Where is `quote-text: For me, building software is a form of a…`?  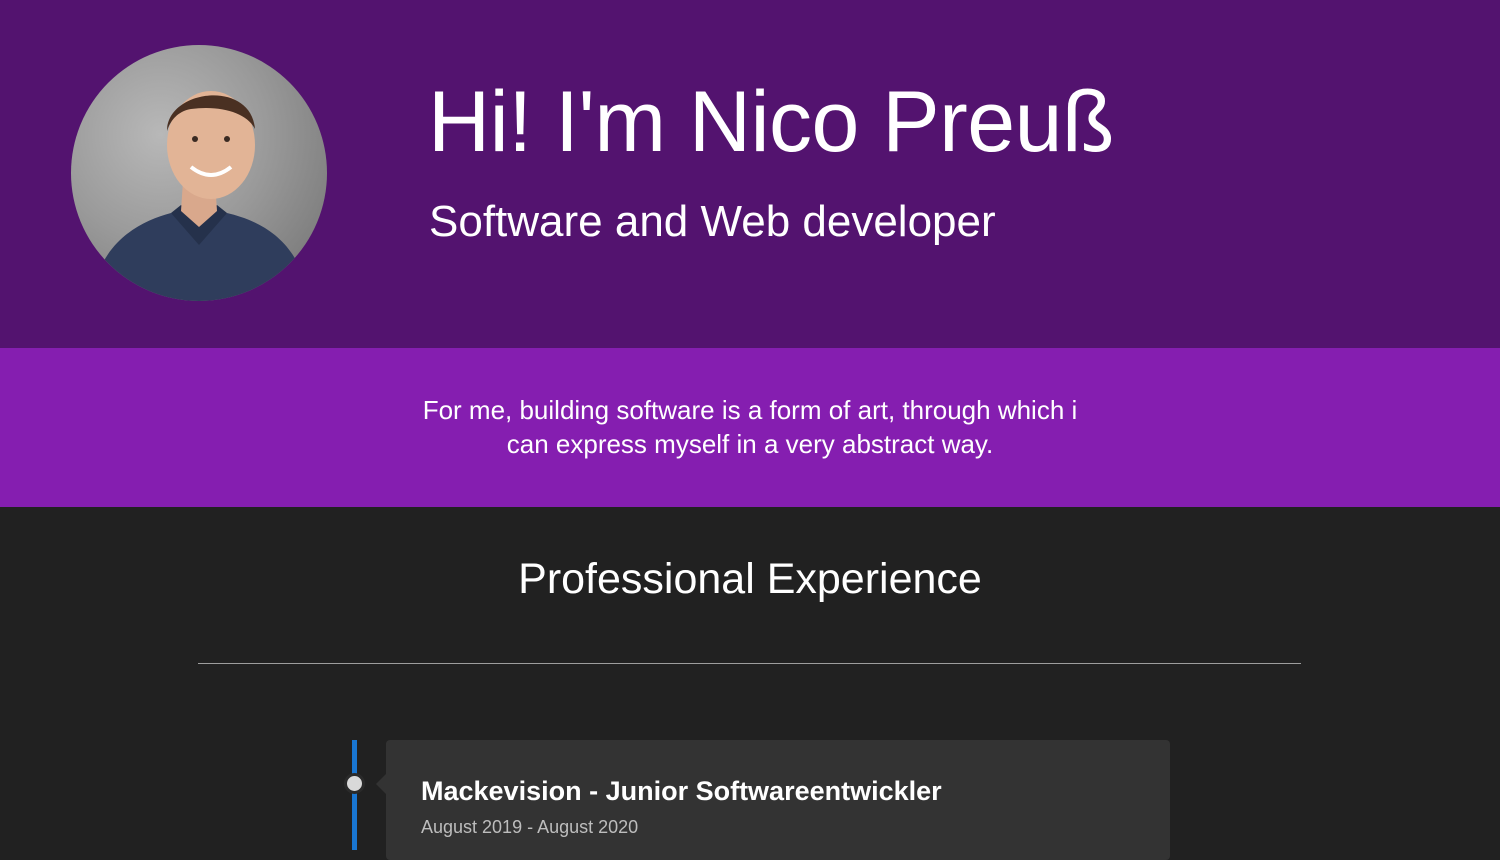
quote-text: For me, building software is a form of a… is located at coordinates (750, 427).